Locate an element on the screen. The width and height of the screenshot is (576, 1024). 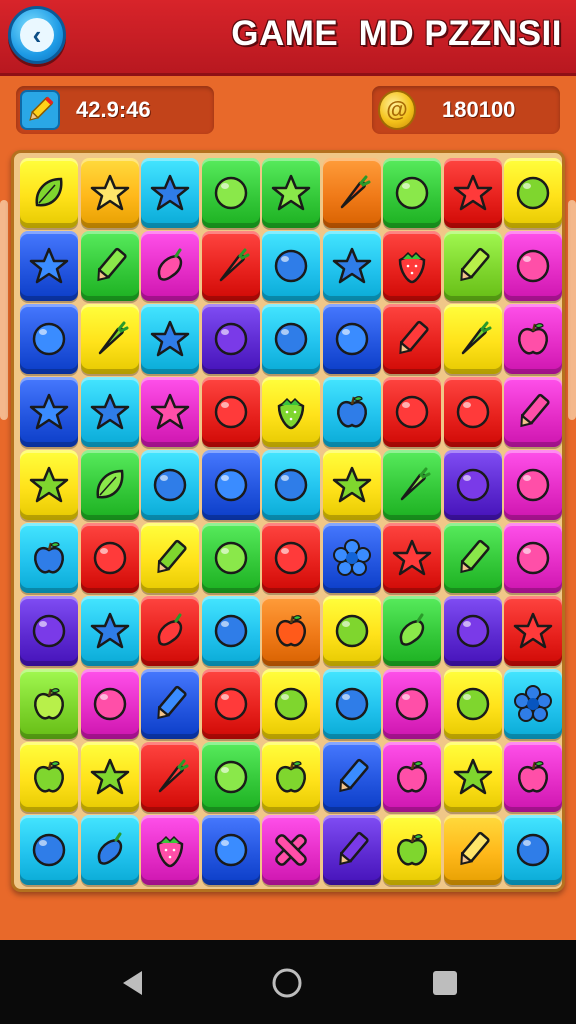
nav-recents-icon is located at coordinates (445, 983).